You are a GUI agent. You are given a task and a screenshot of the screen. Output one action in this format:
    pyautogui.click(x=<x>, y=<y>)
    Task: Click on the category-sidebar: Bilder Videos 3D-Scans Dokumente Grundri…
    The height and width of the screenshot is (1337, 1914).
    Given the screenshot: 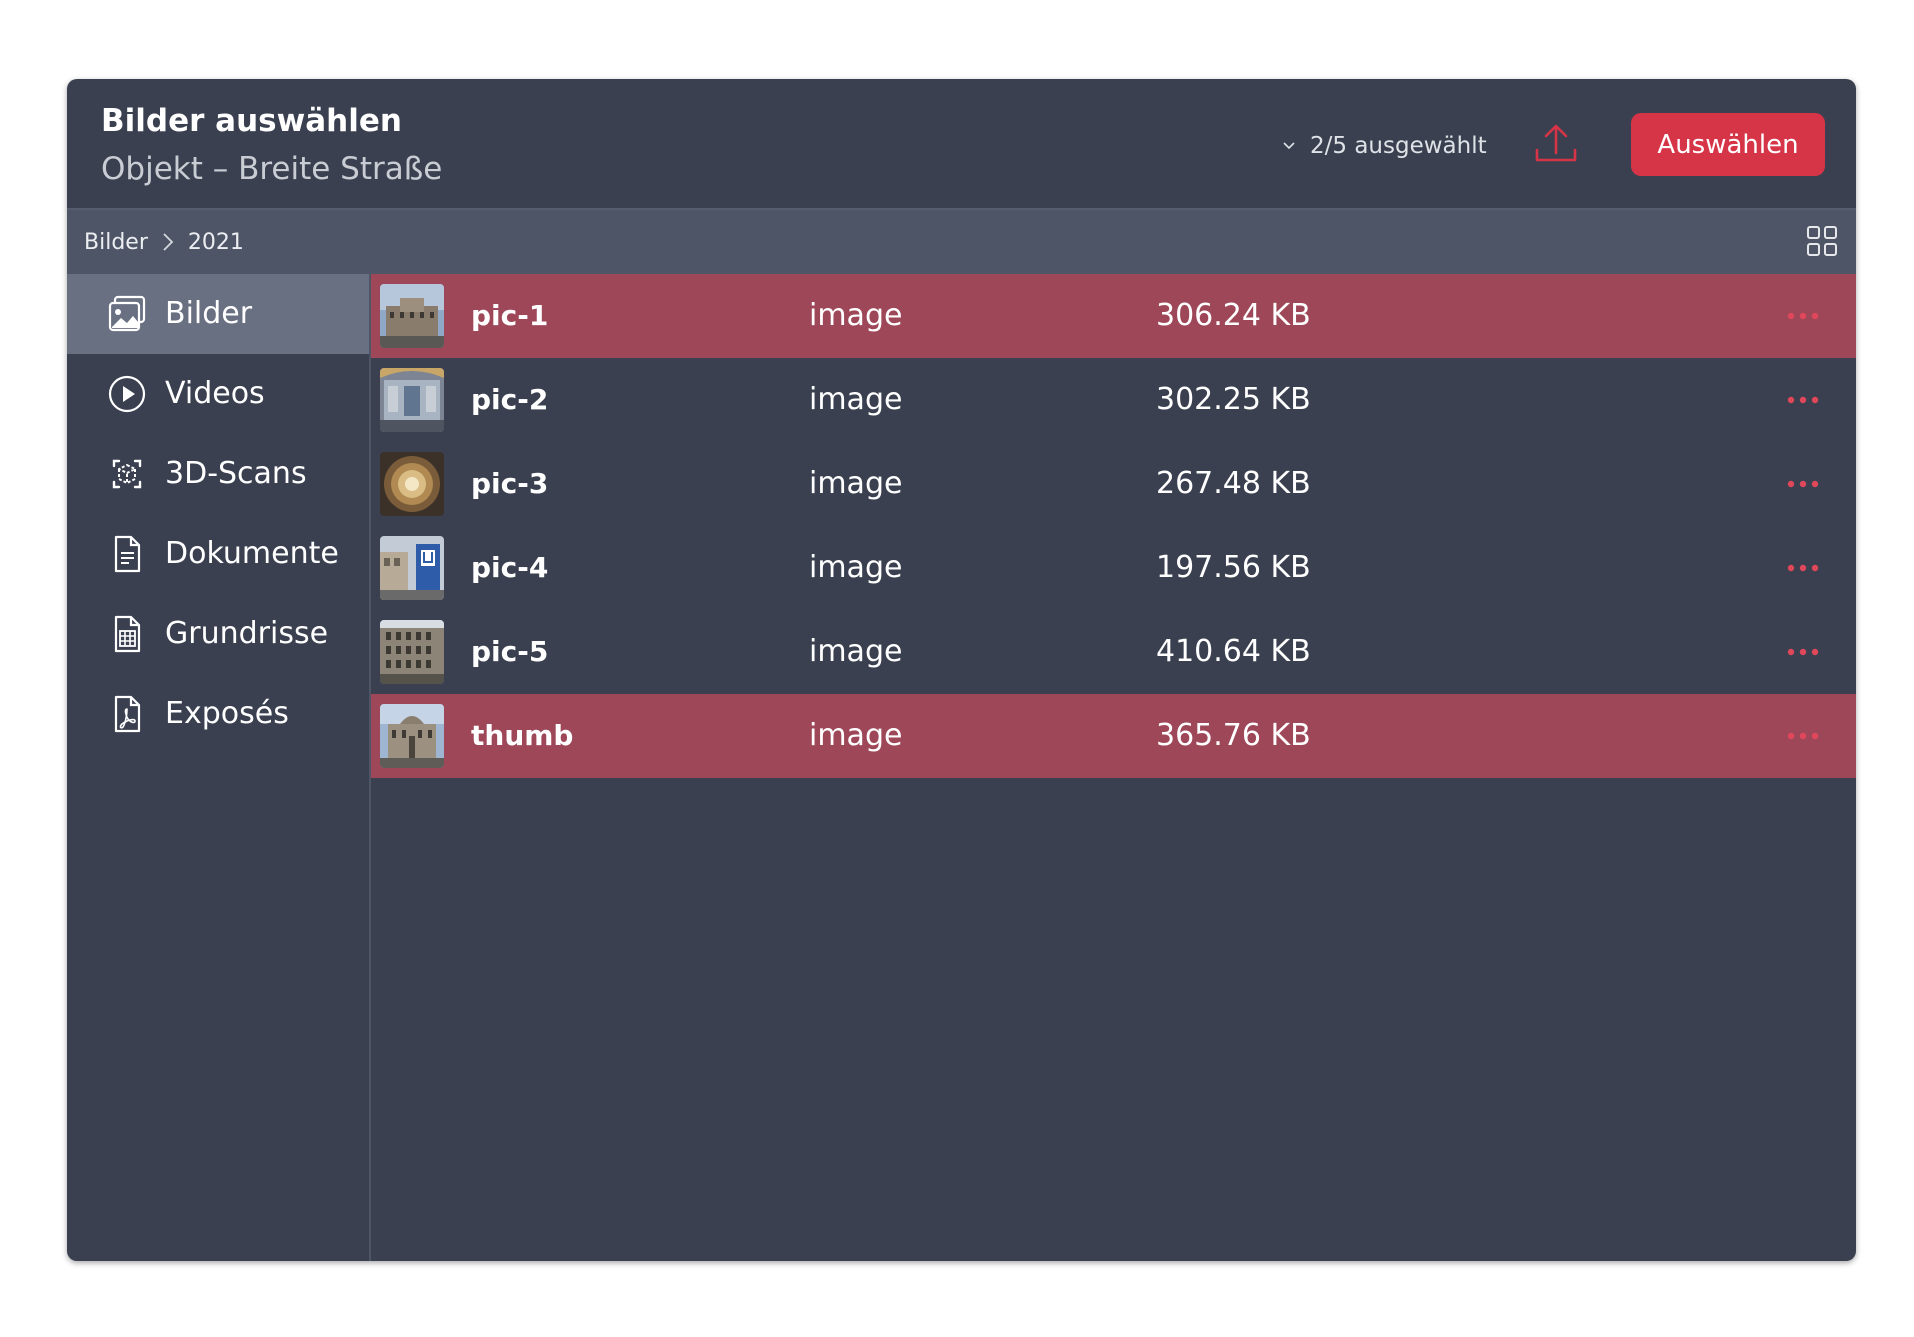 What is the action you would take?
    pyautogui.click(x=219, y=767)
    